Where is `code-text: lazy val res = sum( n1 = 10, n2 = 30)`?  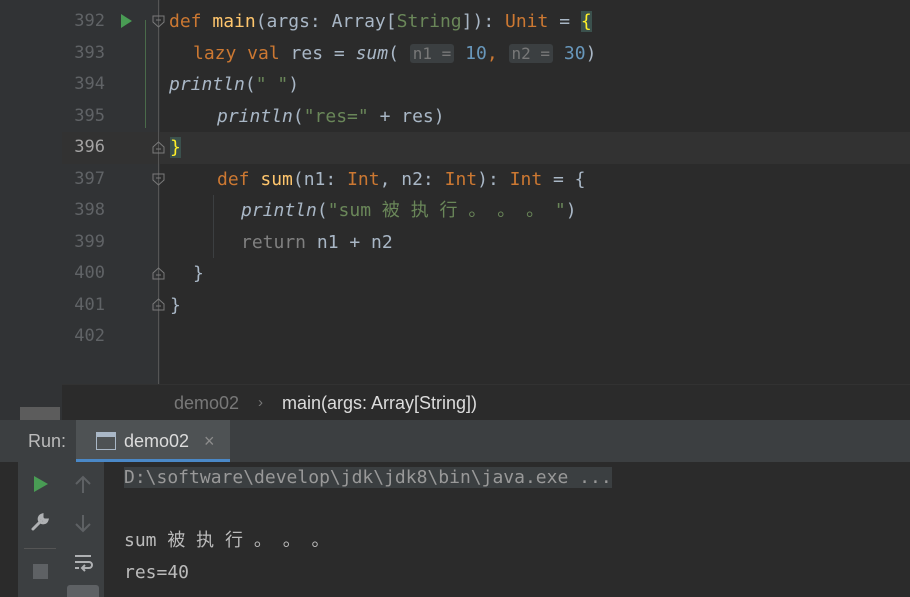
code-text: lazy val res = sum( n1 = 10, n2 = 30) is located at coordinates (395, 53).